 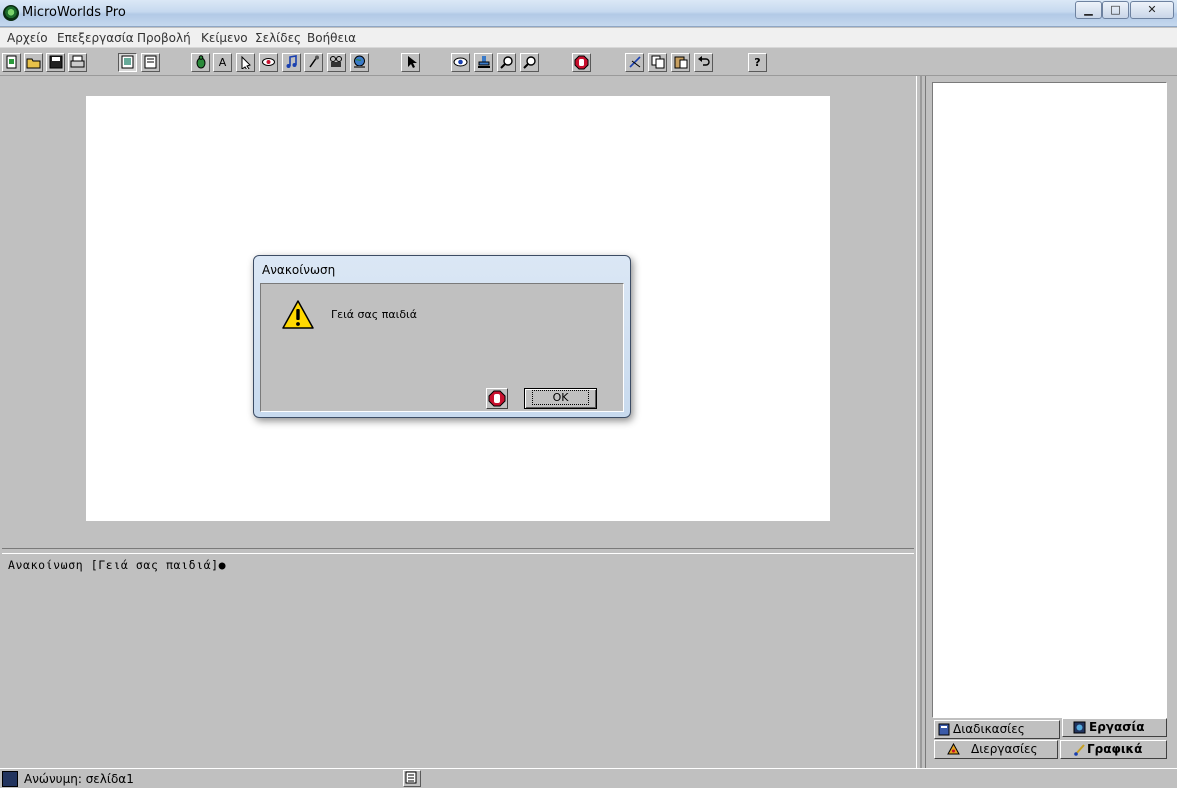 I want to click on eye-icon, so click(x=460, y=62).